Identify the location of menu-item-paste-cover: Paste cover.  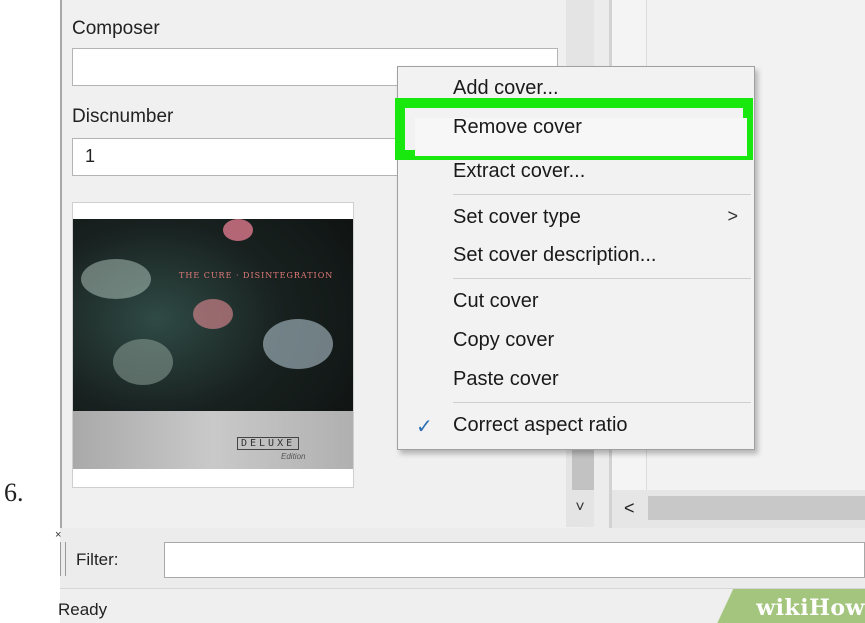
(576, 381).